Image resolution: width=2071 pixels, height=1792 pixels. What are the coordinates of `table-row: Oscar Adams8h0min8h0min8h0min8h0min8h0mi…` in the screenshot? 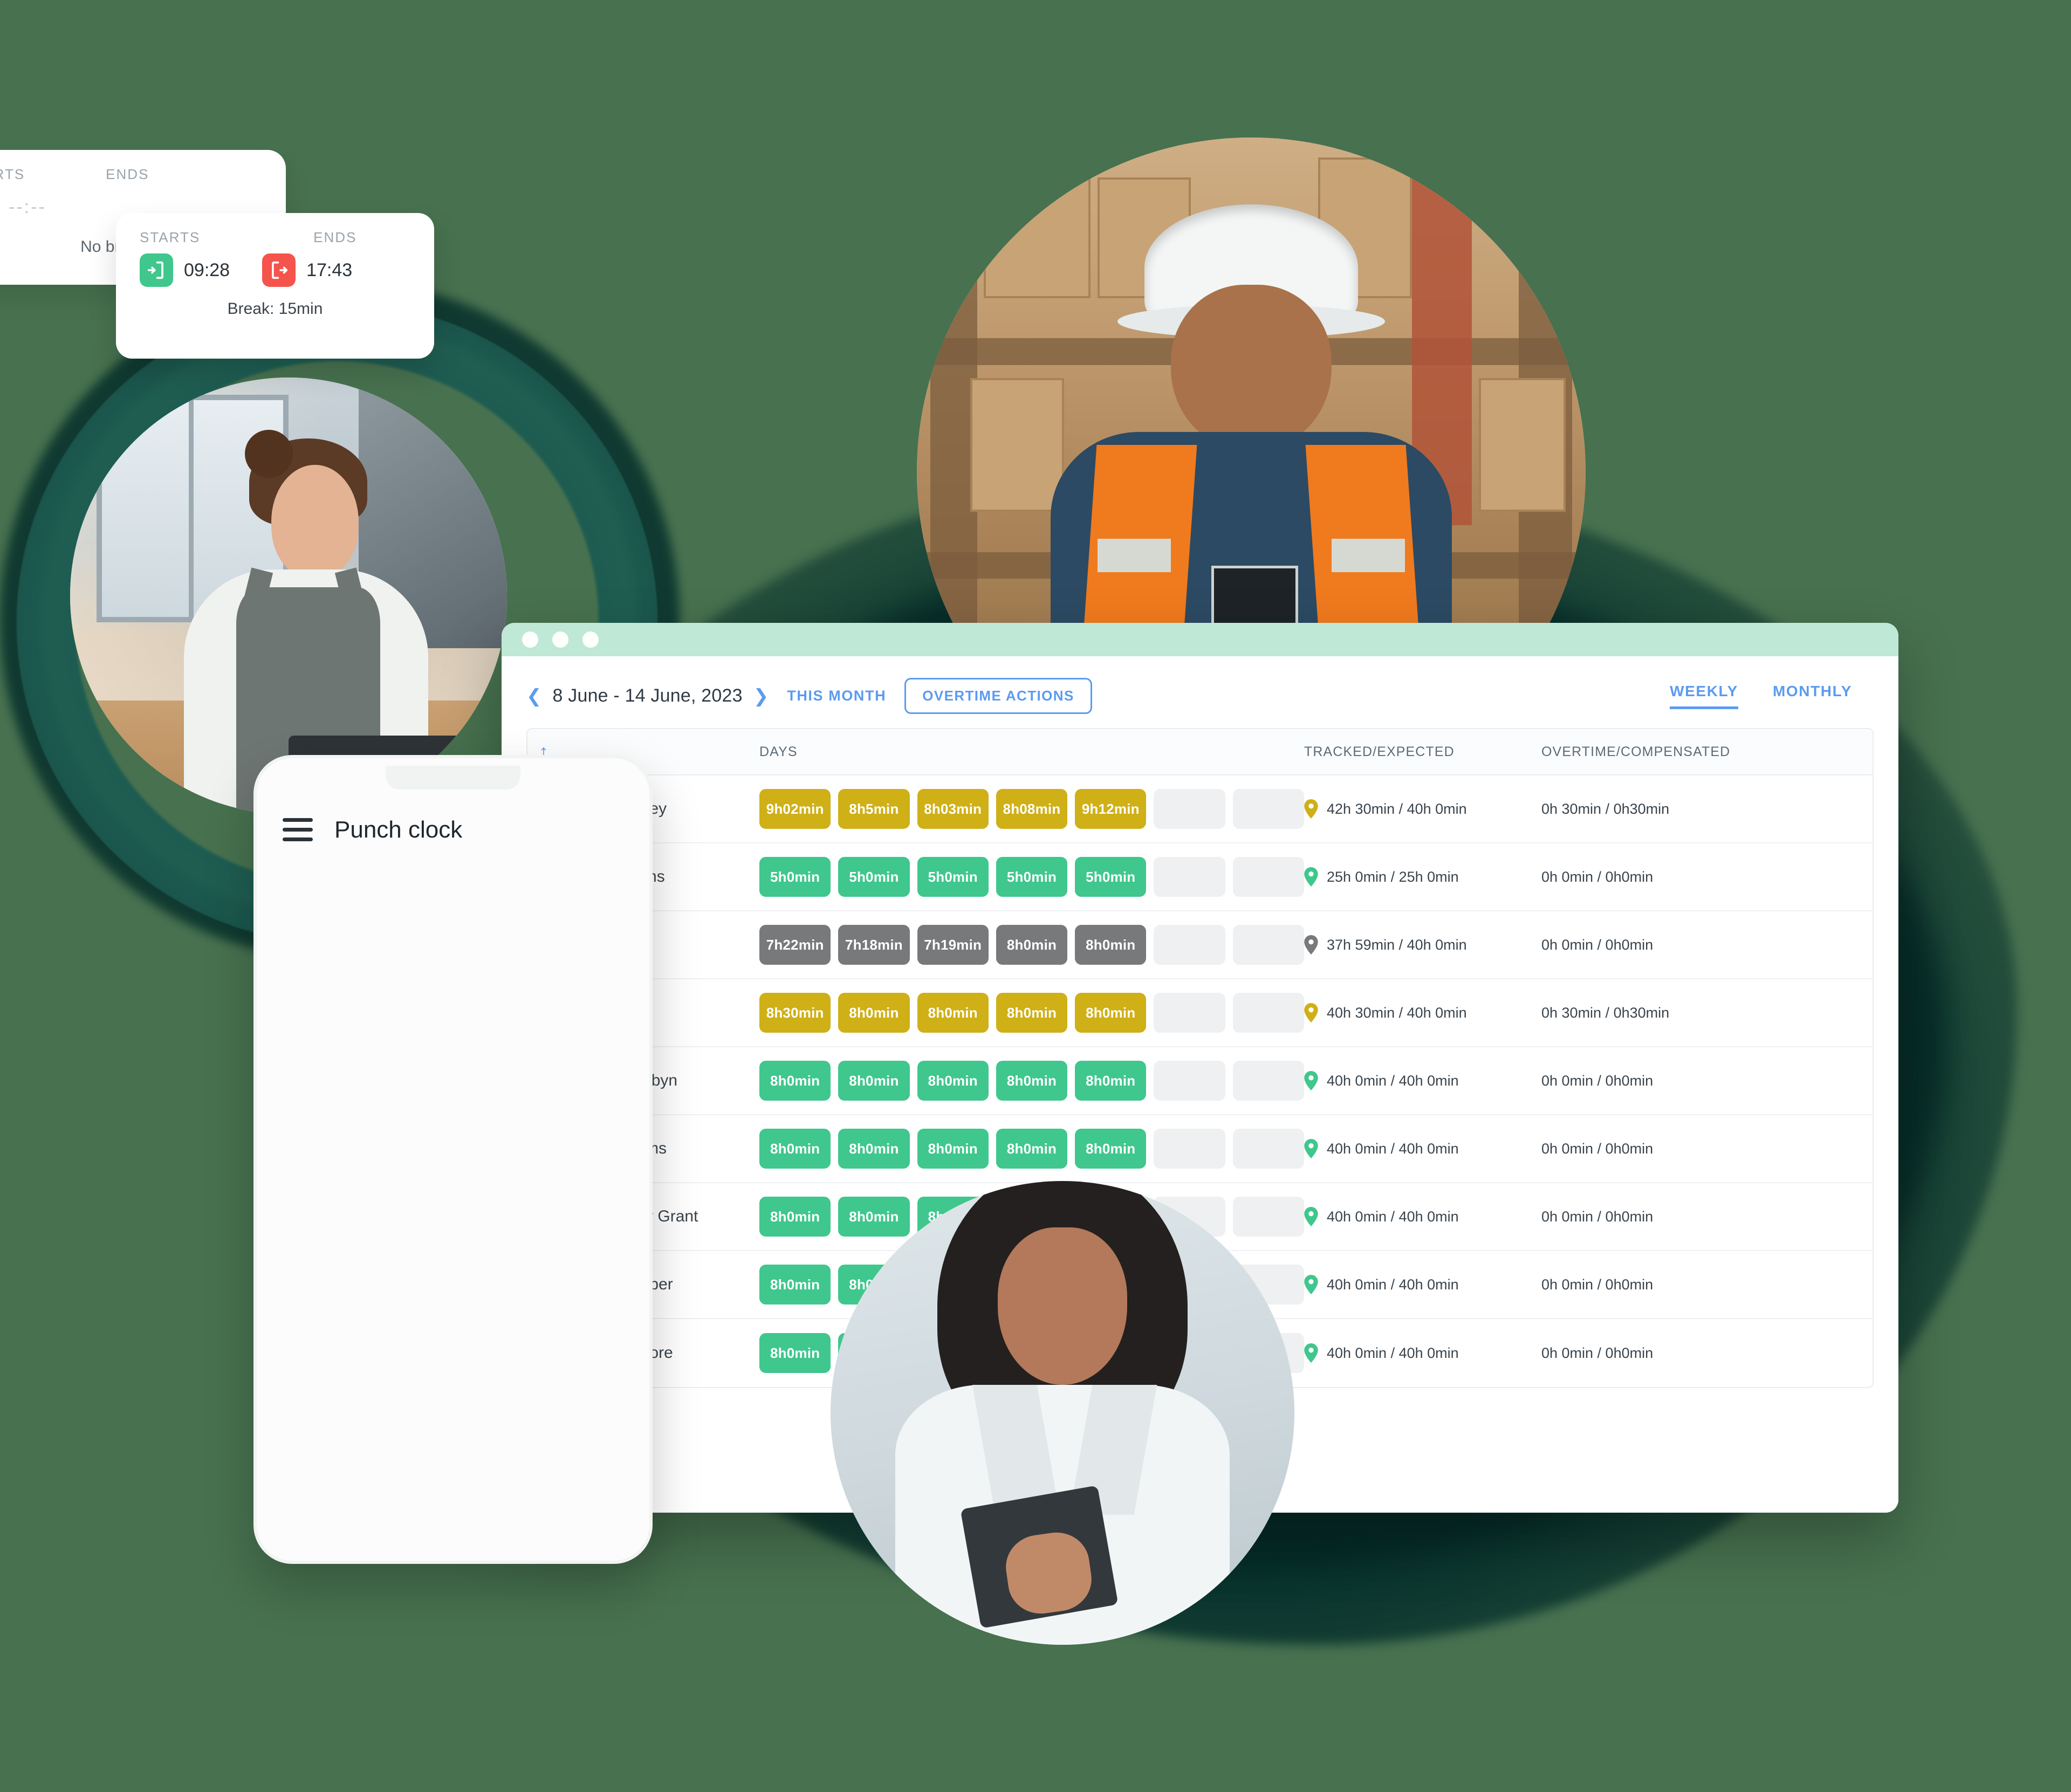 It's located at (1200, 1149).